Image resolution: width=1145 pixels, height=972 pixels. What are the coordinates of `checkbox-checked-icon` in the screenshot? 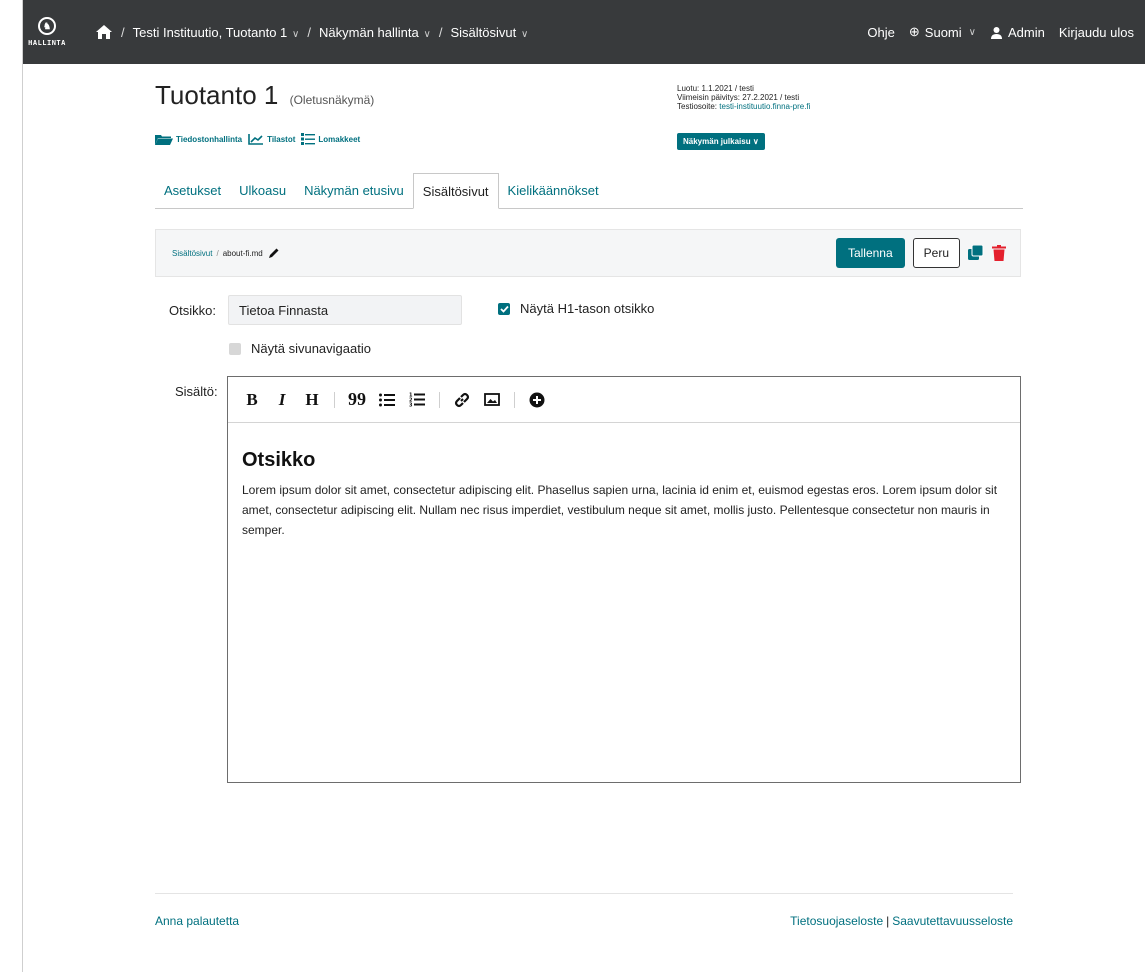 It's located at (504, 308).